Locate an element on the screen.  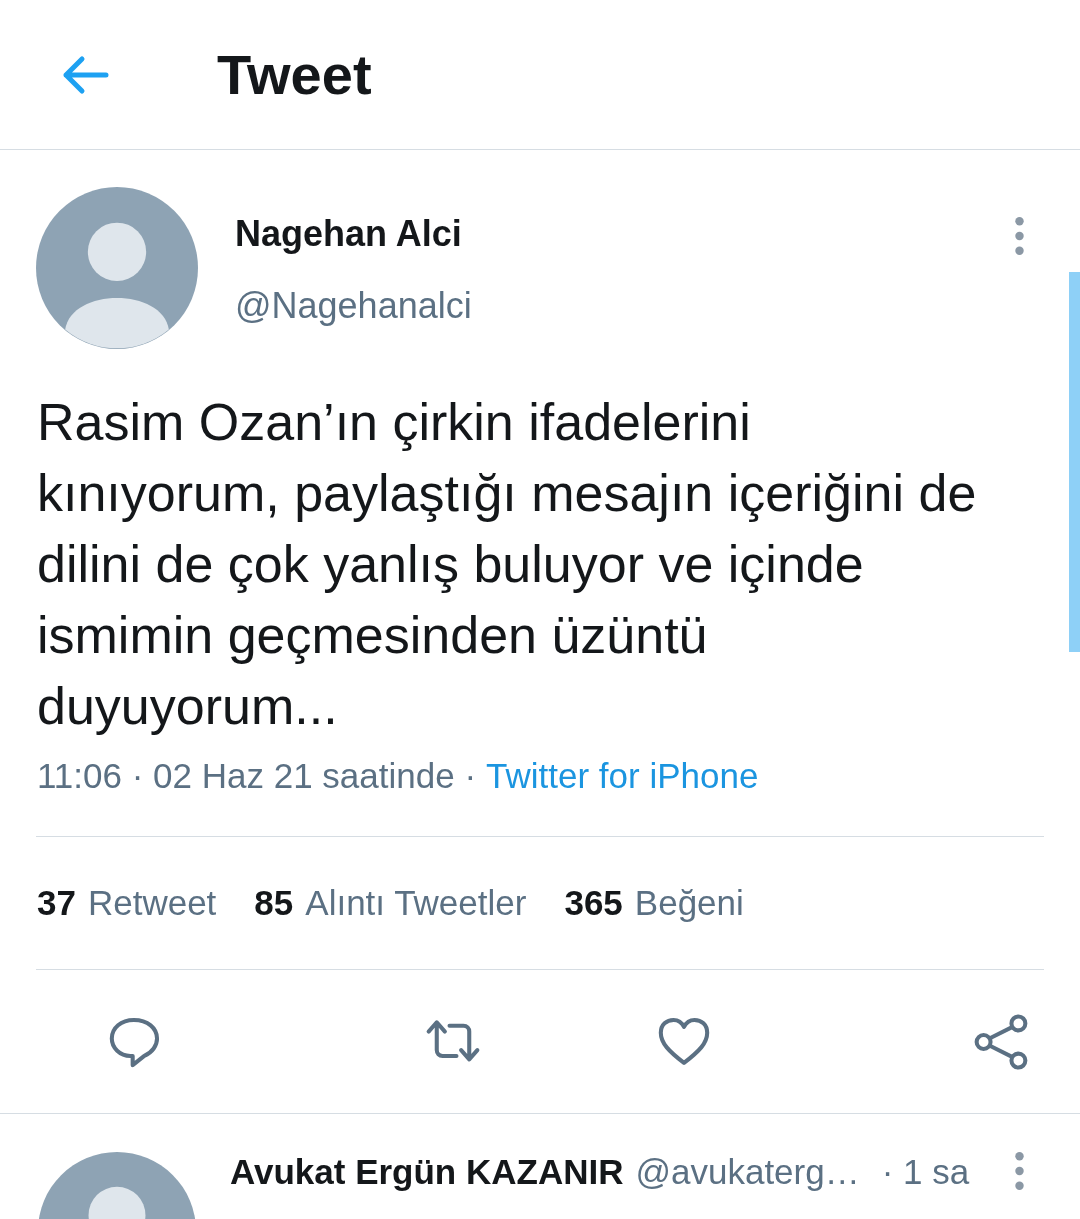
stat-label: Beğeni is located at coordinates (689, 902).